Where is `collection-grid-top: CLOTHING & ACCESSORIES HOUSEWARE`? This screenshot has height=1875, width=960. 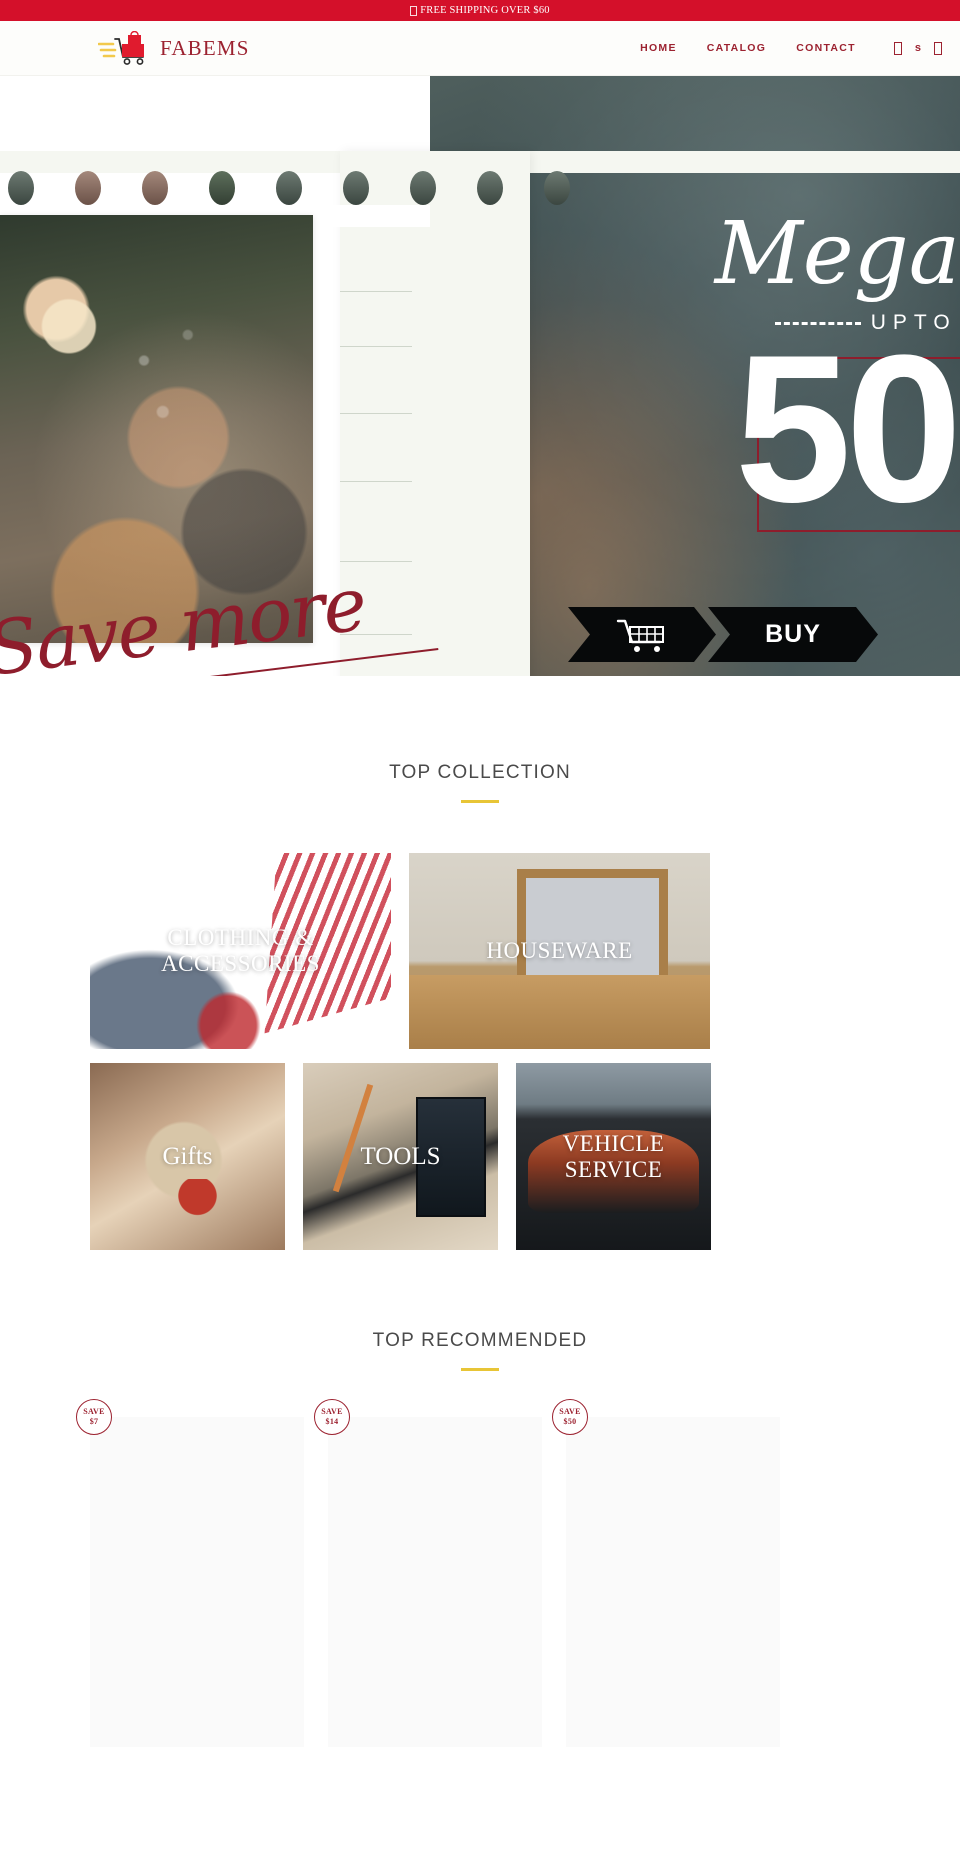 collection-grid-top: CLOTHING & ACCESSORIES HOUSEWARE is located at coordinates (480, 951).